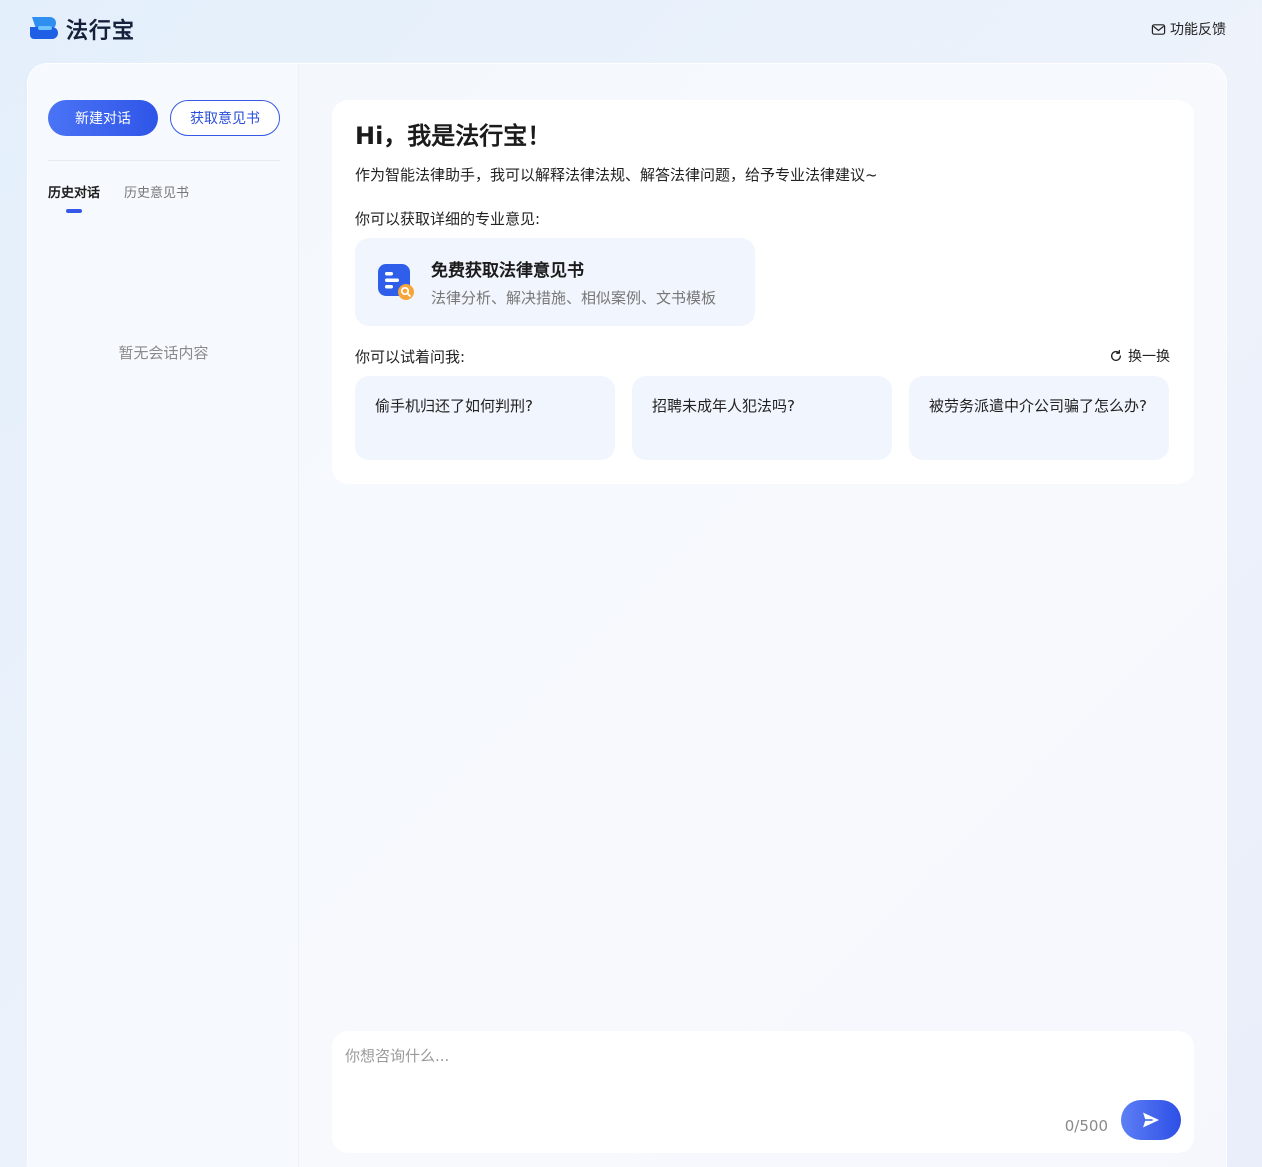 This screenshot has width=1262, height=1167. Describe the element at coordinates (74, 197) in the screenshot. I see `tab-history-chats: 历史对话` at that location.